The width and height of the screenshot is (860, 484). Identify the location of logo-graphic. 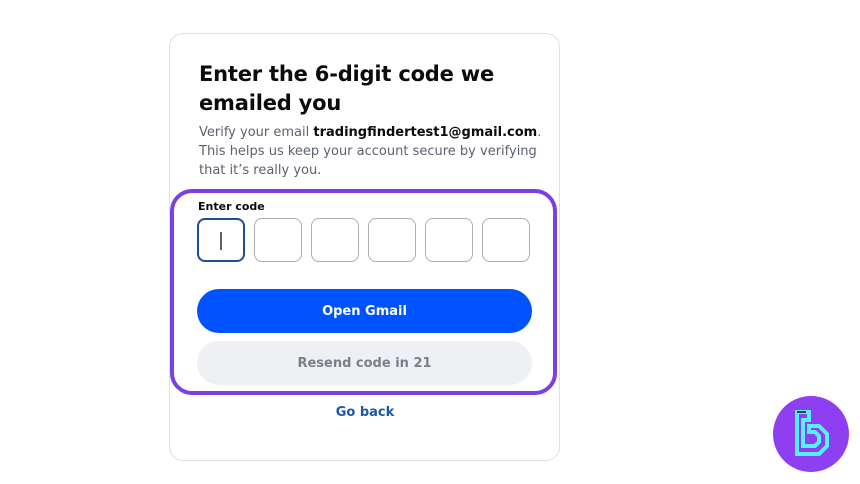
(811, 434).